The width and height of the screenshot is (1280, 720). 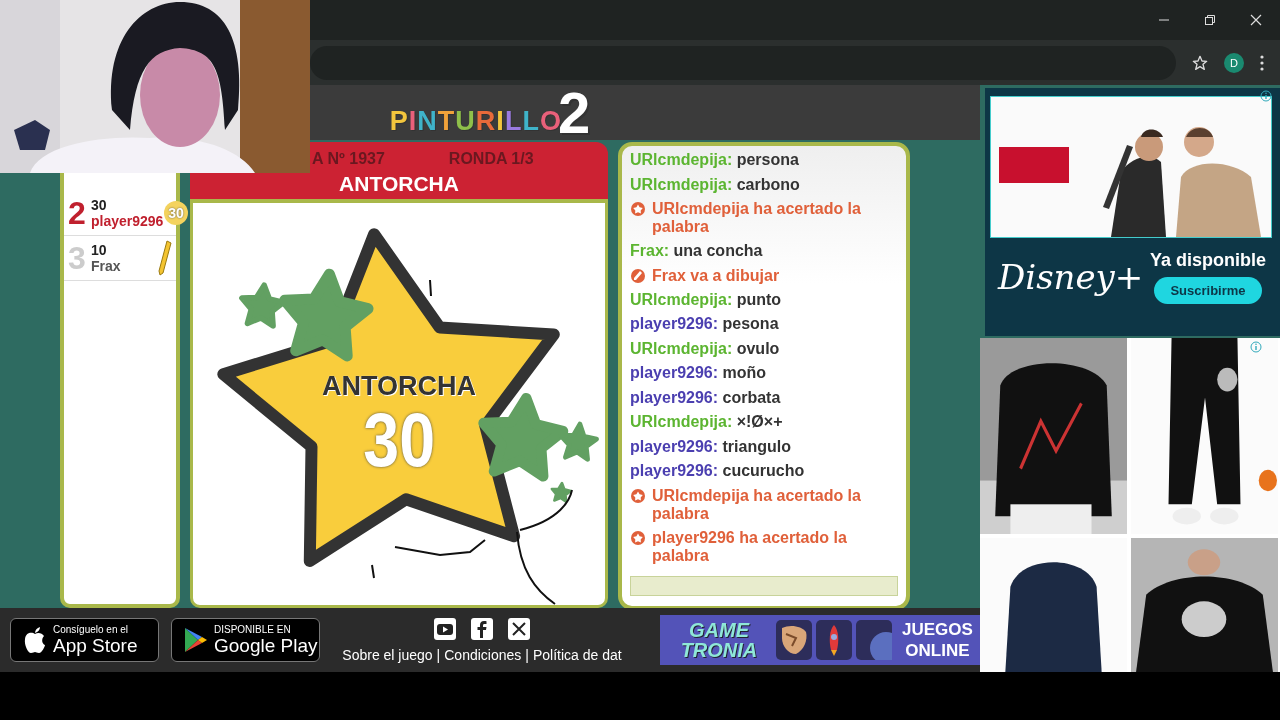 I want to click on store-name: App Store, so click(x=95, y=645).